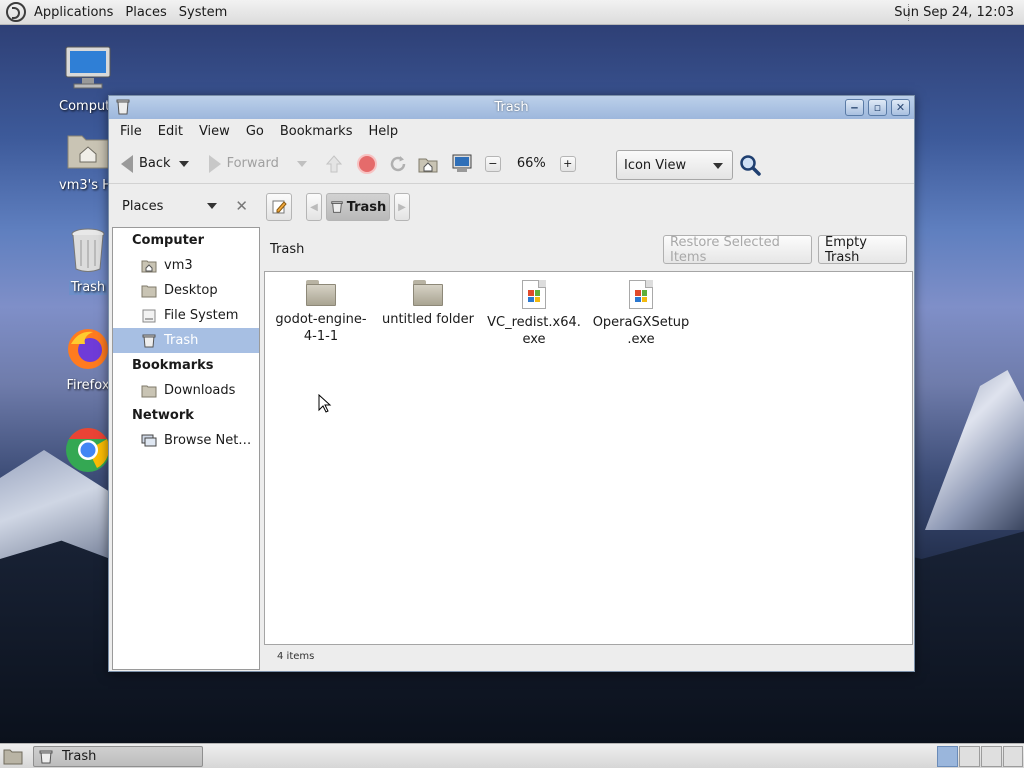 The image size is (1024, 768). I want to click on path-crumb-label: Trash, so click(366, 207).